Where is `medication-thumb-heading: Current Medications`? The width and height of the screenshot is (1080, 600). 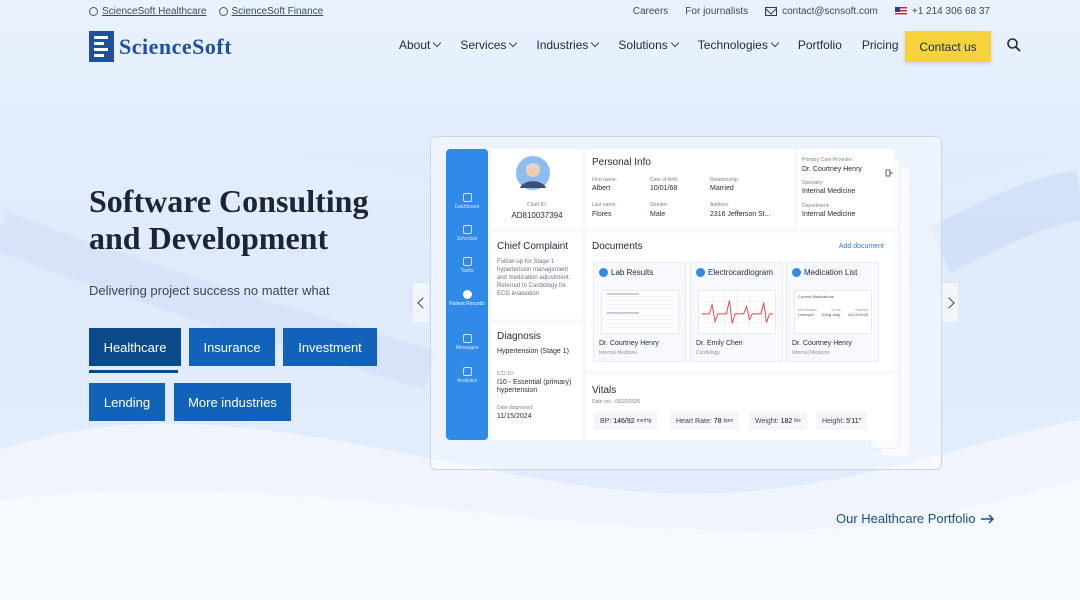 medication-thumb-heading: Current Medications is located at coordinates (816, 296).